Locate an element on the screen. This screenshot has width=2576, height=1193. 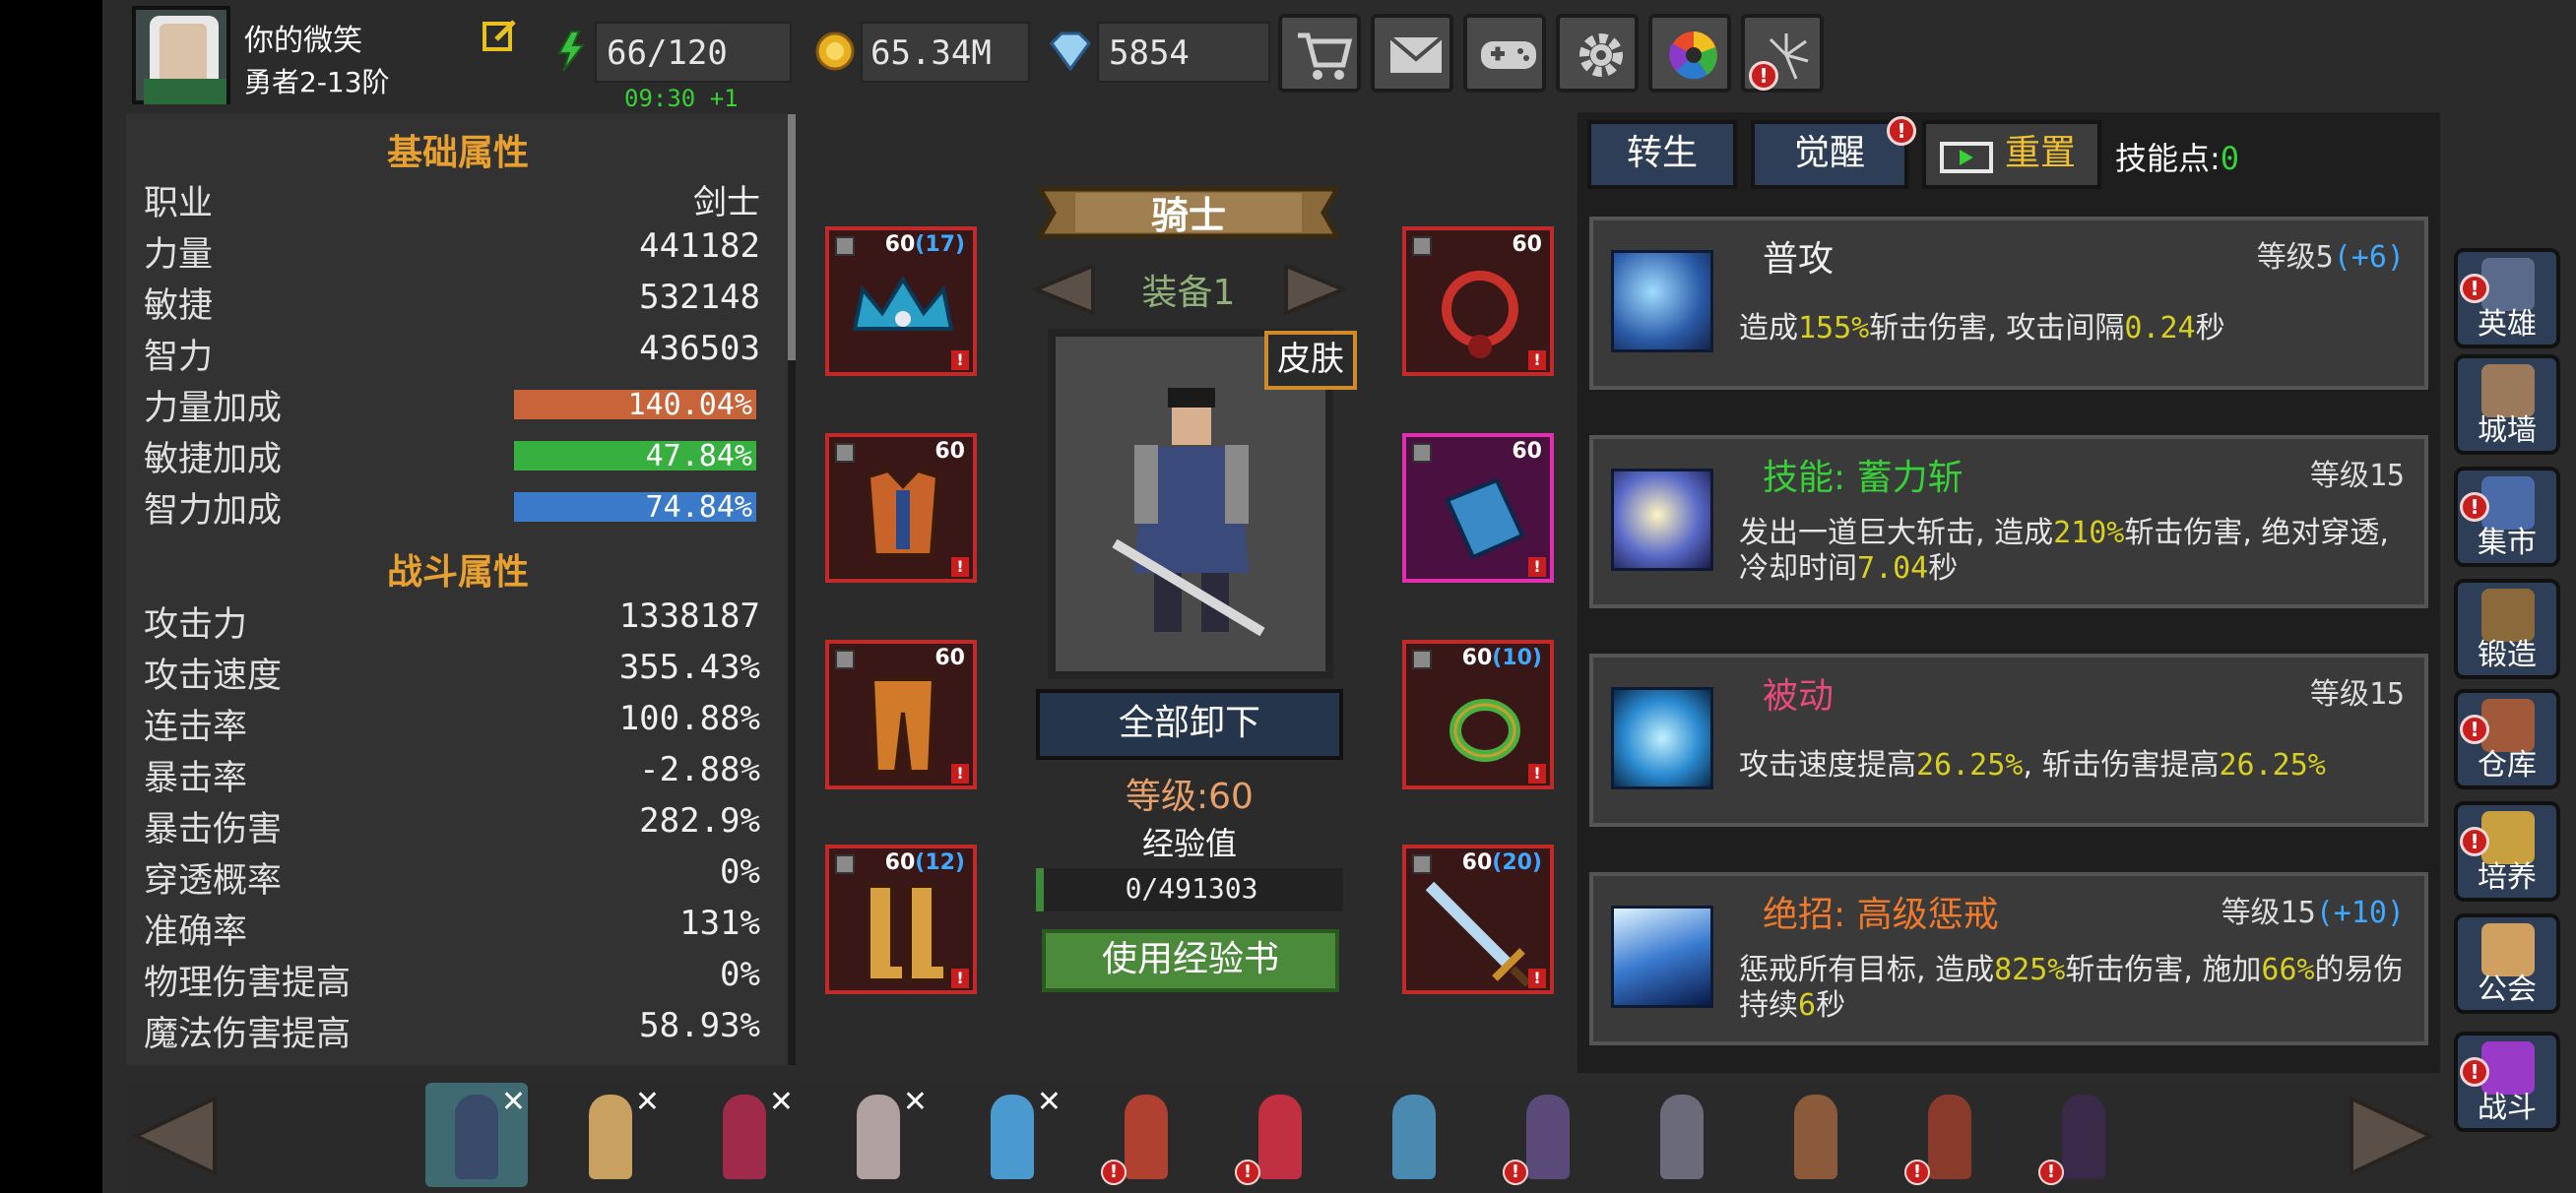
player-avatar is located at coordinates (181, 55).